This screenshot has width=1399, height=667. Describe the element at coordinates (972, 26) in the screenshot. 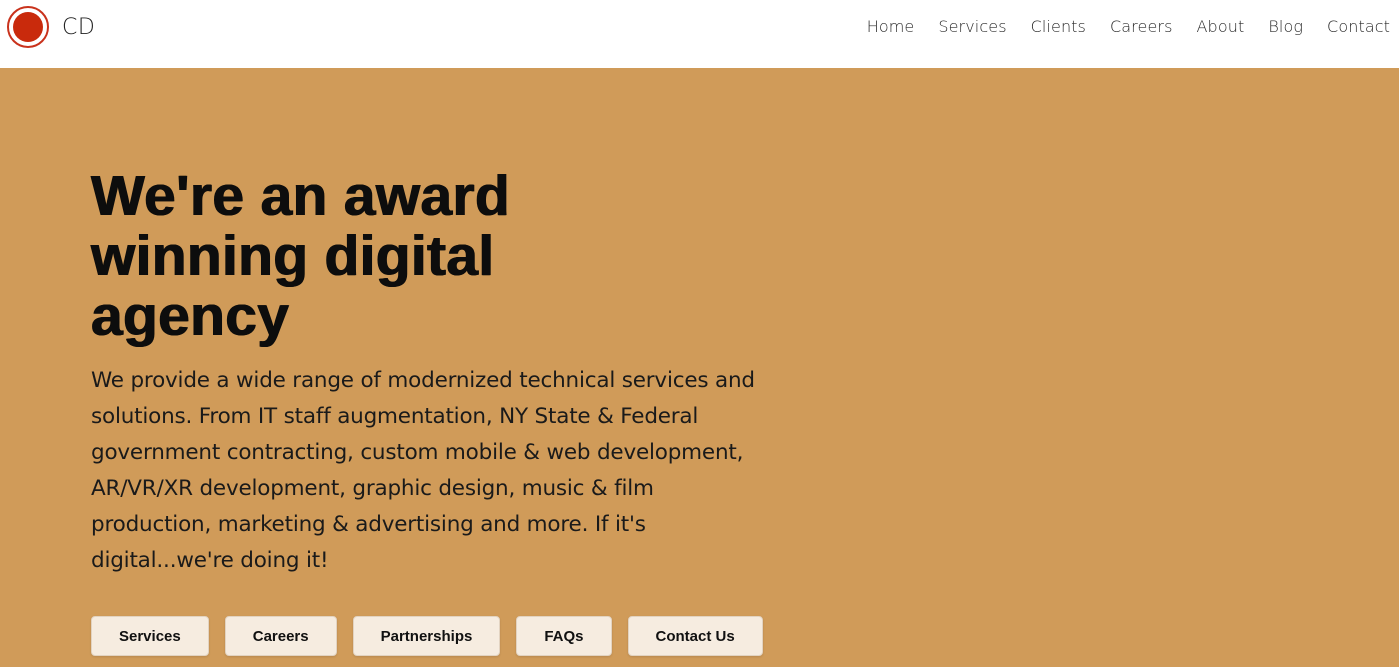

I see `nav-item-services: Services` at that location.